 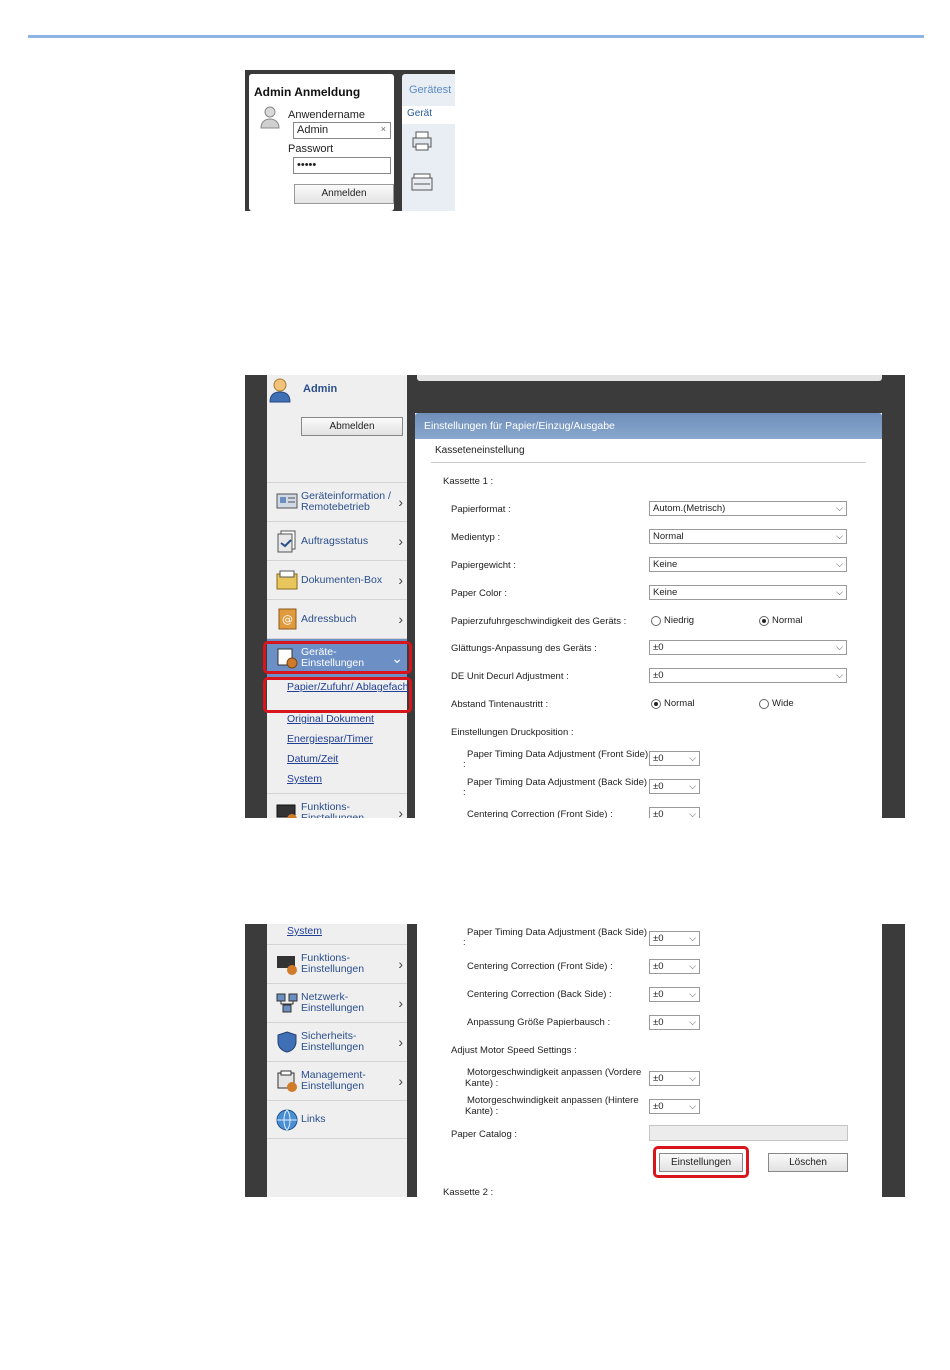 I want to click on nav-links: Links, so click(x=337, y=1119).